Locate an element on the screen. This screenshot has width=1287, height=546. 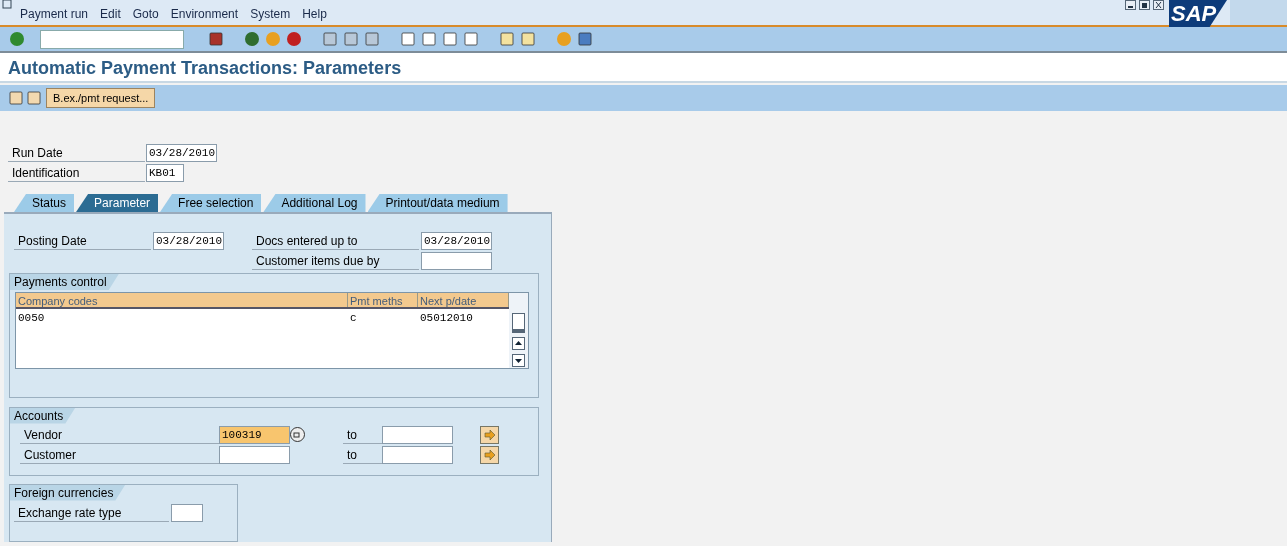
table-cell-text: 0050 is located at coordinates (31, 318).